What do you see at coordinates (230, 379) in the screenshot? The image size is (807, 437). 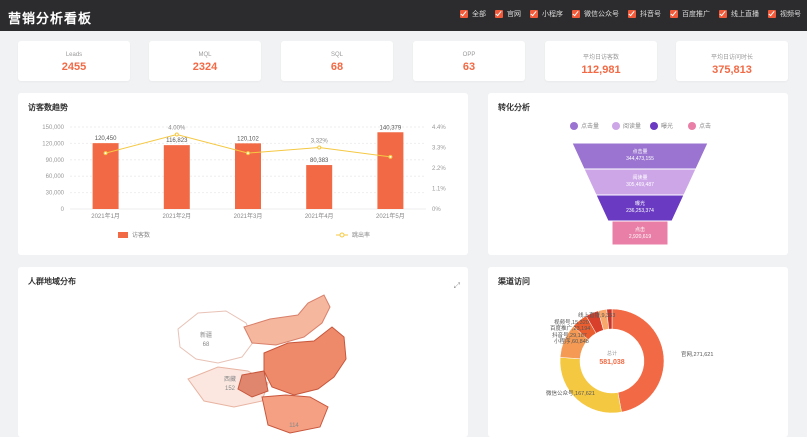 I see `map-label: 西藏` at bounding box center [230, 379].